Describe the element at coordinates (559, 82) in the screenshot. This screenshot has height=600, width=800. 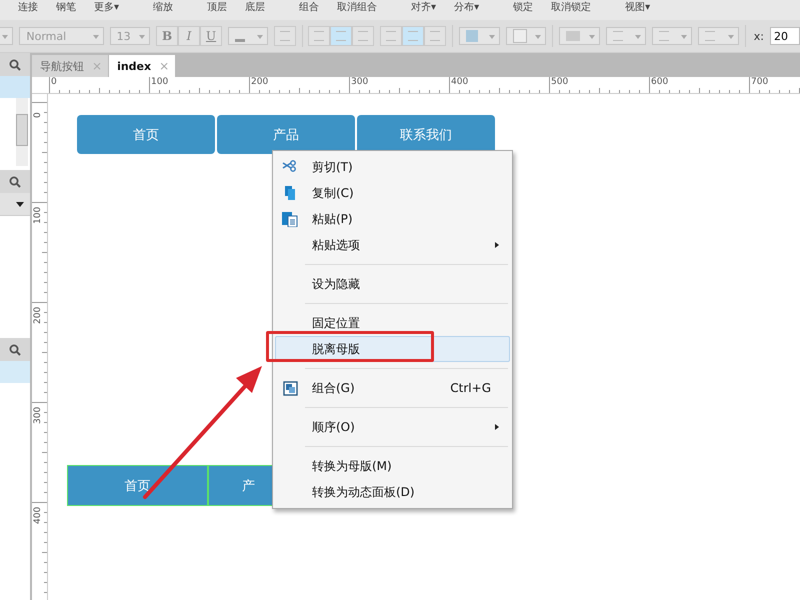
I see `ruler-label: 500` at that location.